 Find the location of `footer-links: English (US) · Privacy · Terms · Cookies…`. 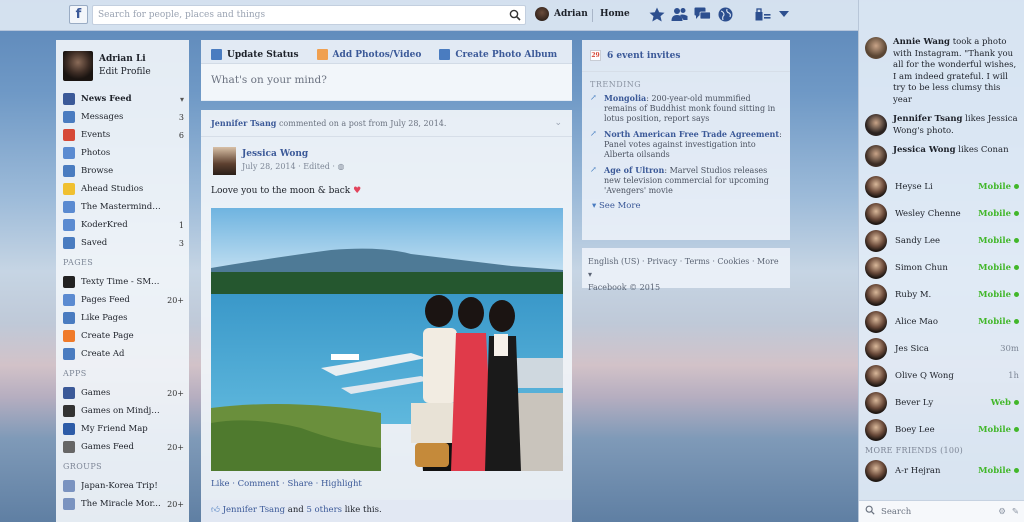

footer-links: English (US) · Privacy · Terms · Cookies… is located at coordinates (686, 268).